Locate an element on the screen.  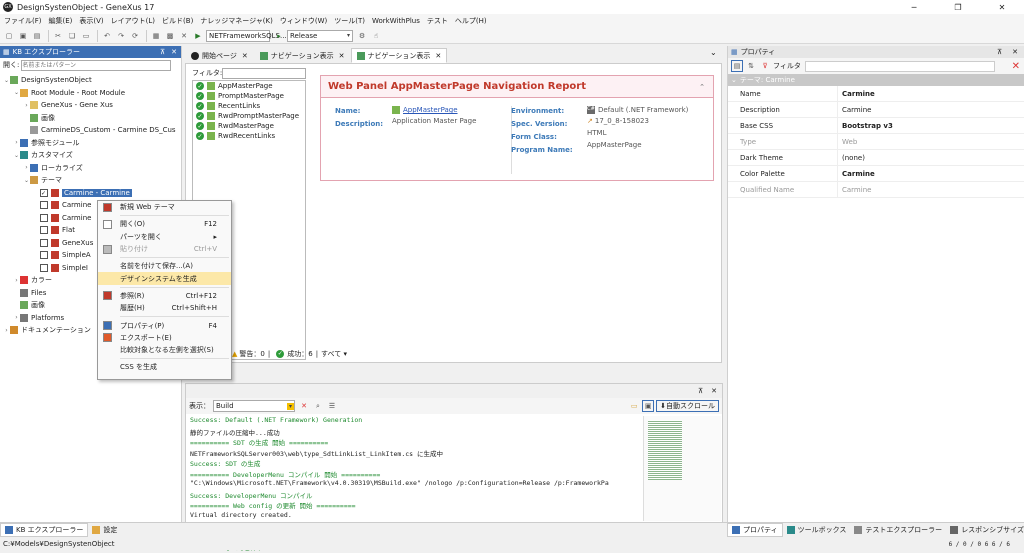
nav-list-item: ✓ RwdRecentLinks is located at coordinates (249, 136).